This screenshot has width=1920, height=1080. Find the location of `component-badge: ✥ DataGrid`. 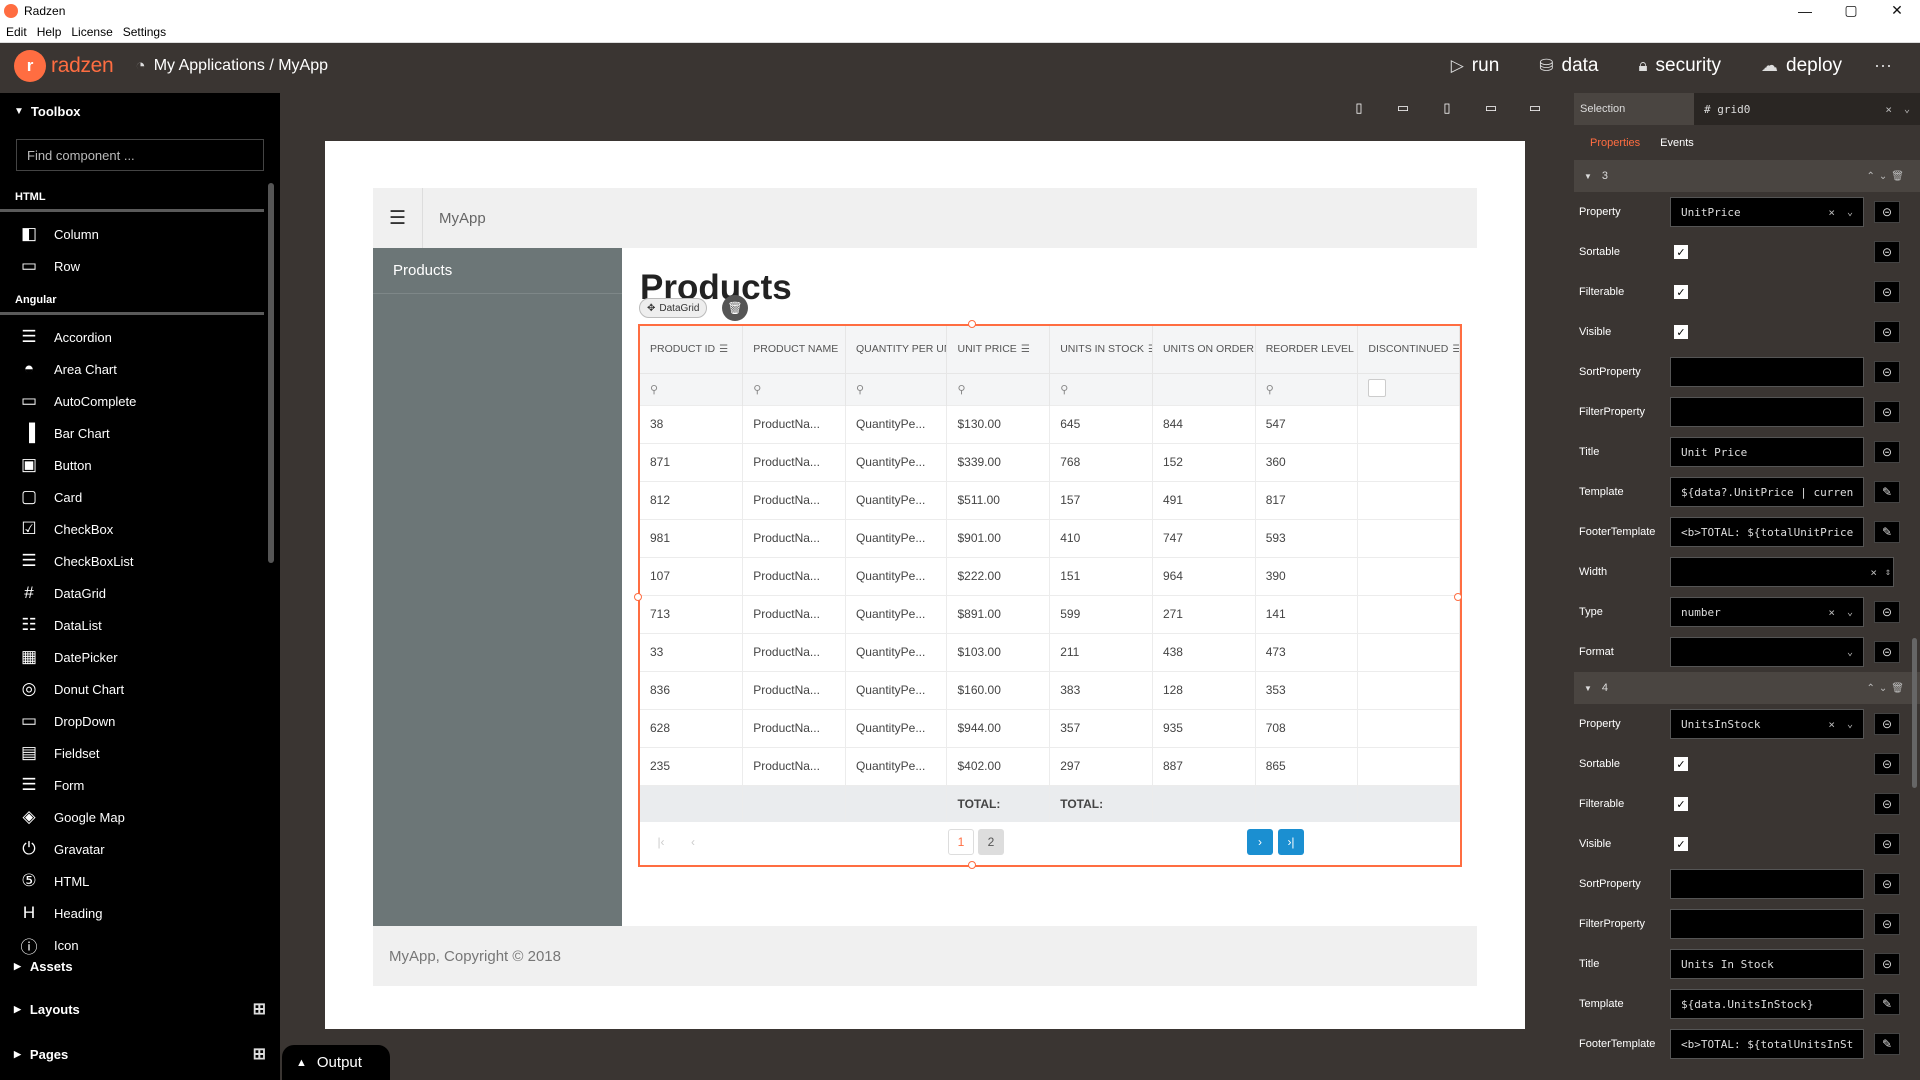

component-badge: ✥ DataGrid is located at coordinates (673, 308).